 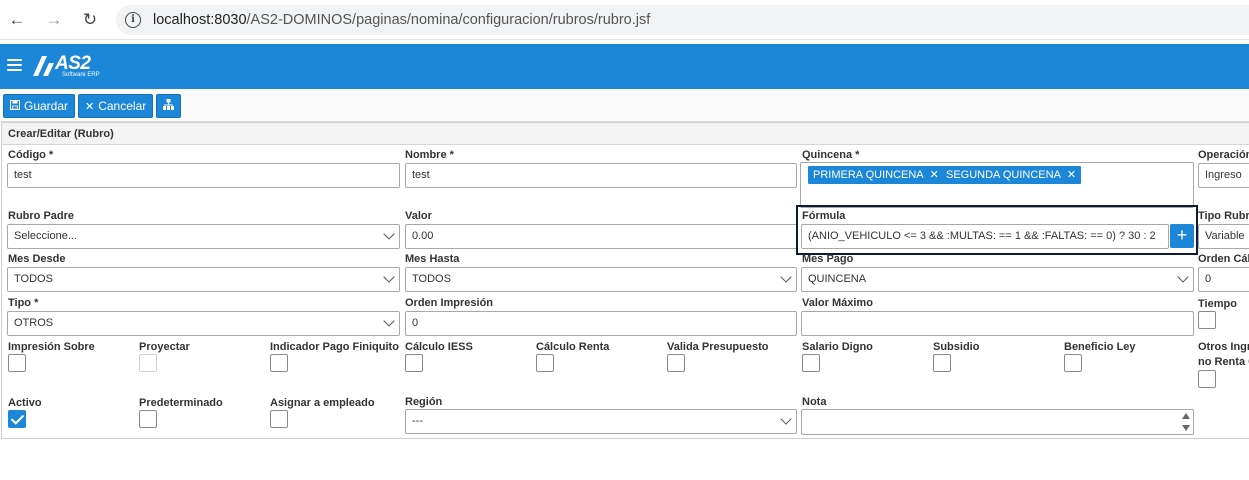 What do you see at coordinates (601, 175) in the screenshot?
I see `nombre-input: test` at bounding box center [601, 175].